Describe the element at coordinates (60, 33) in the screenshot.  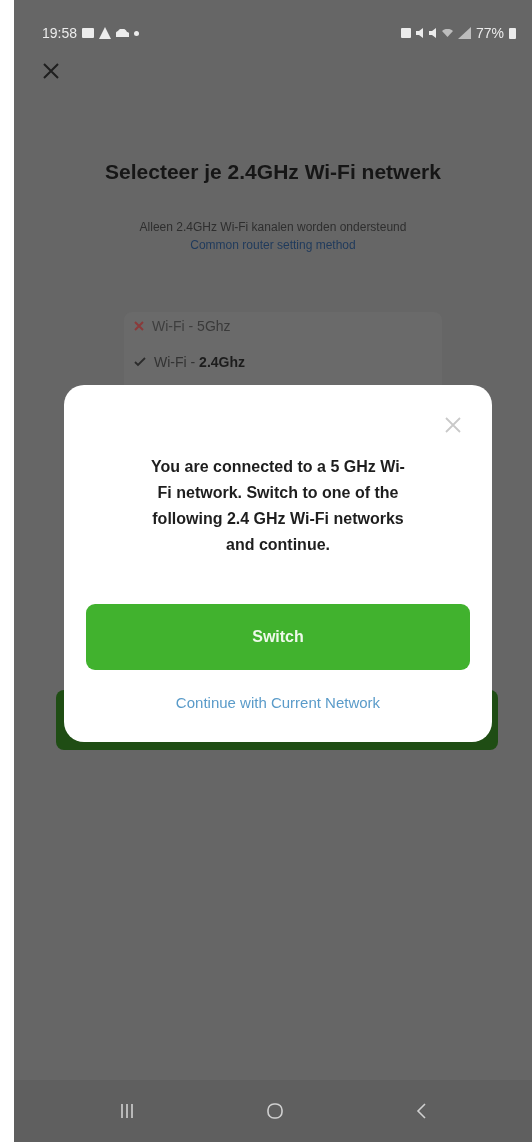
I see `status-time: 19:58` at that location.